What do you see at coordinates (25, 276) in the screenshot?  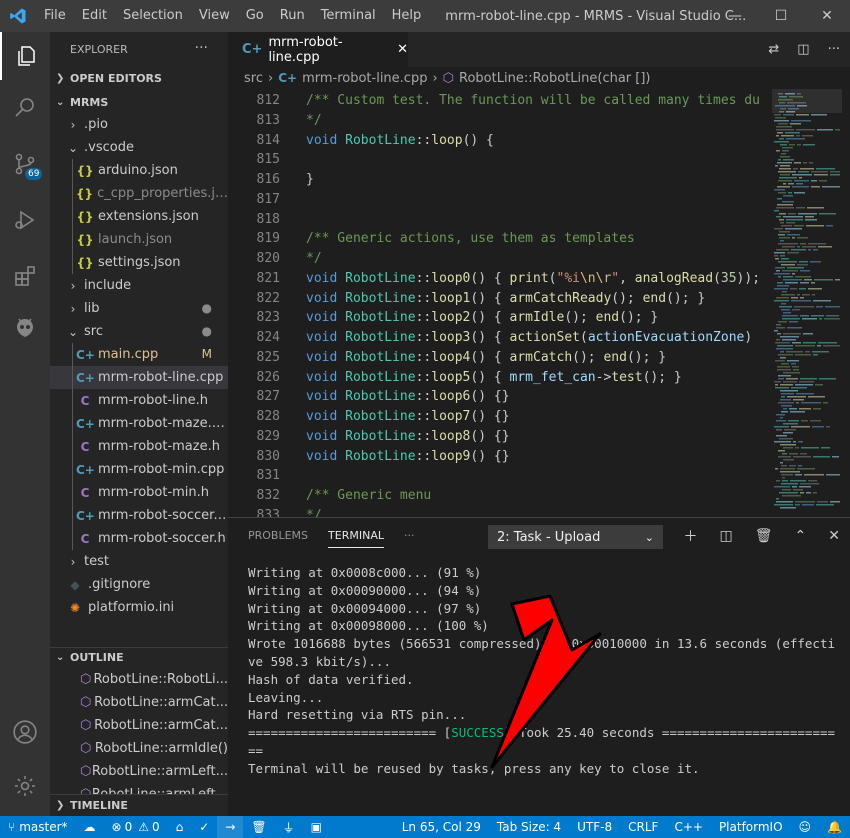 I see `extensions-icon` at bounding box center [25, 276].